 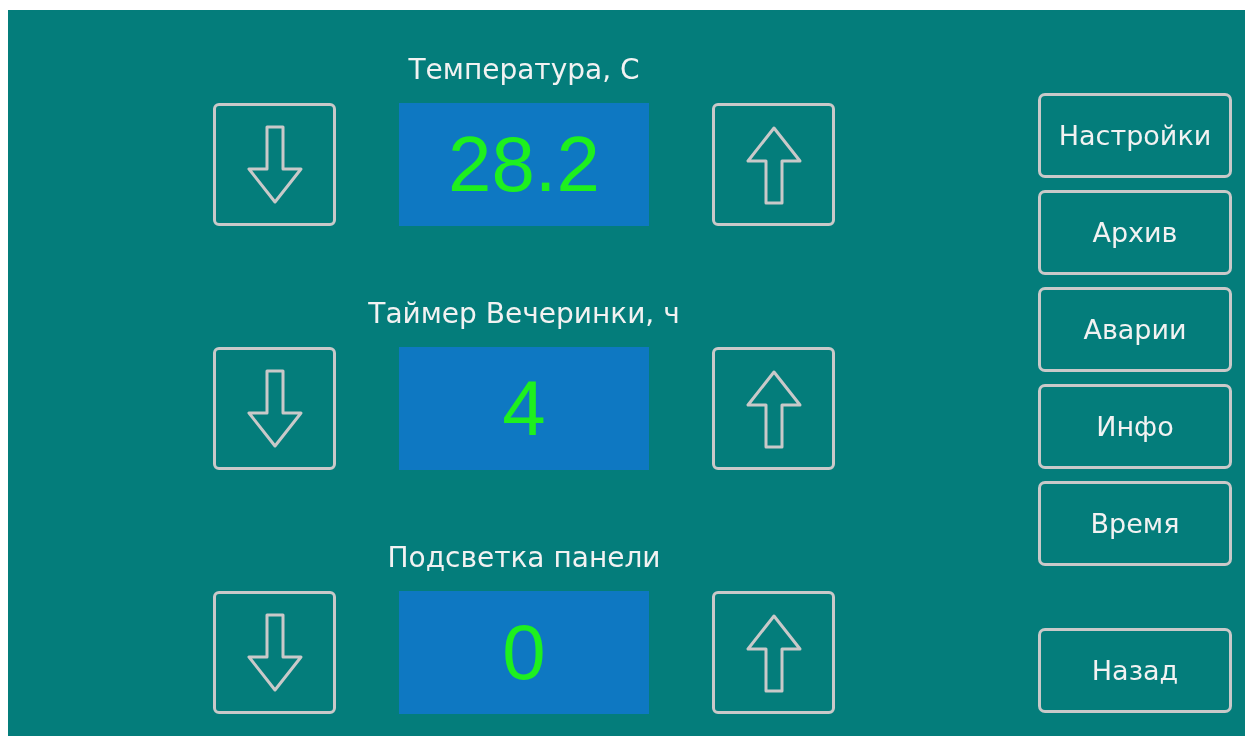 I want to click on value-display: 0, so click(x=524, y=652).